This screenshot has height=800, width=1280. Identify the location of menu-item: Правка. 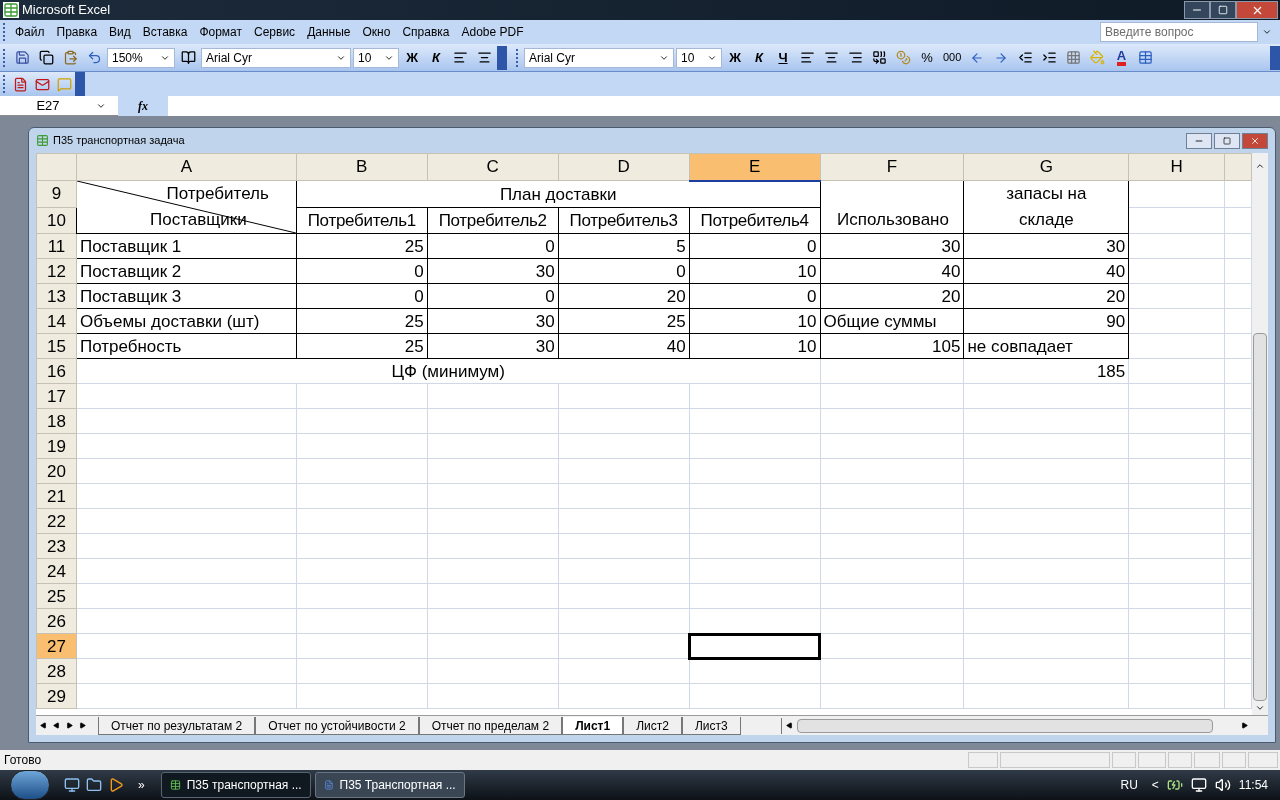
(77, 32).